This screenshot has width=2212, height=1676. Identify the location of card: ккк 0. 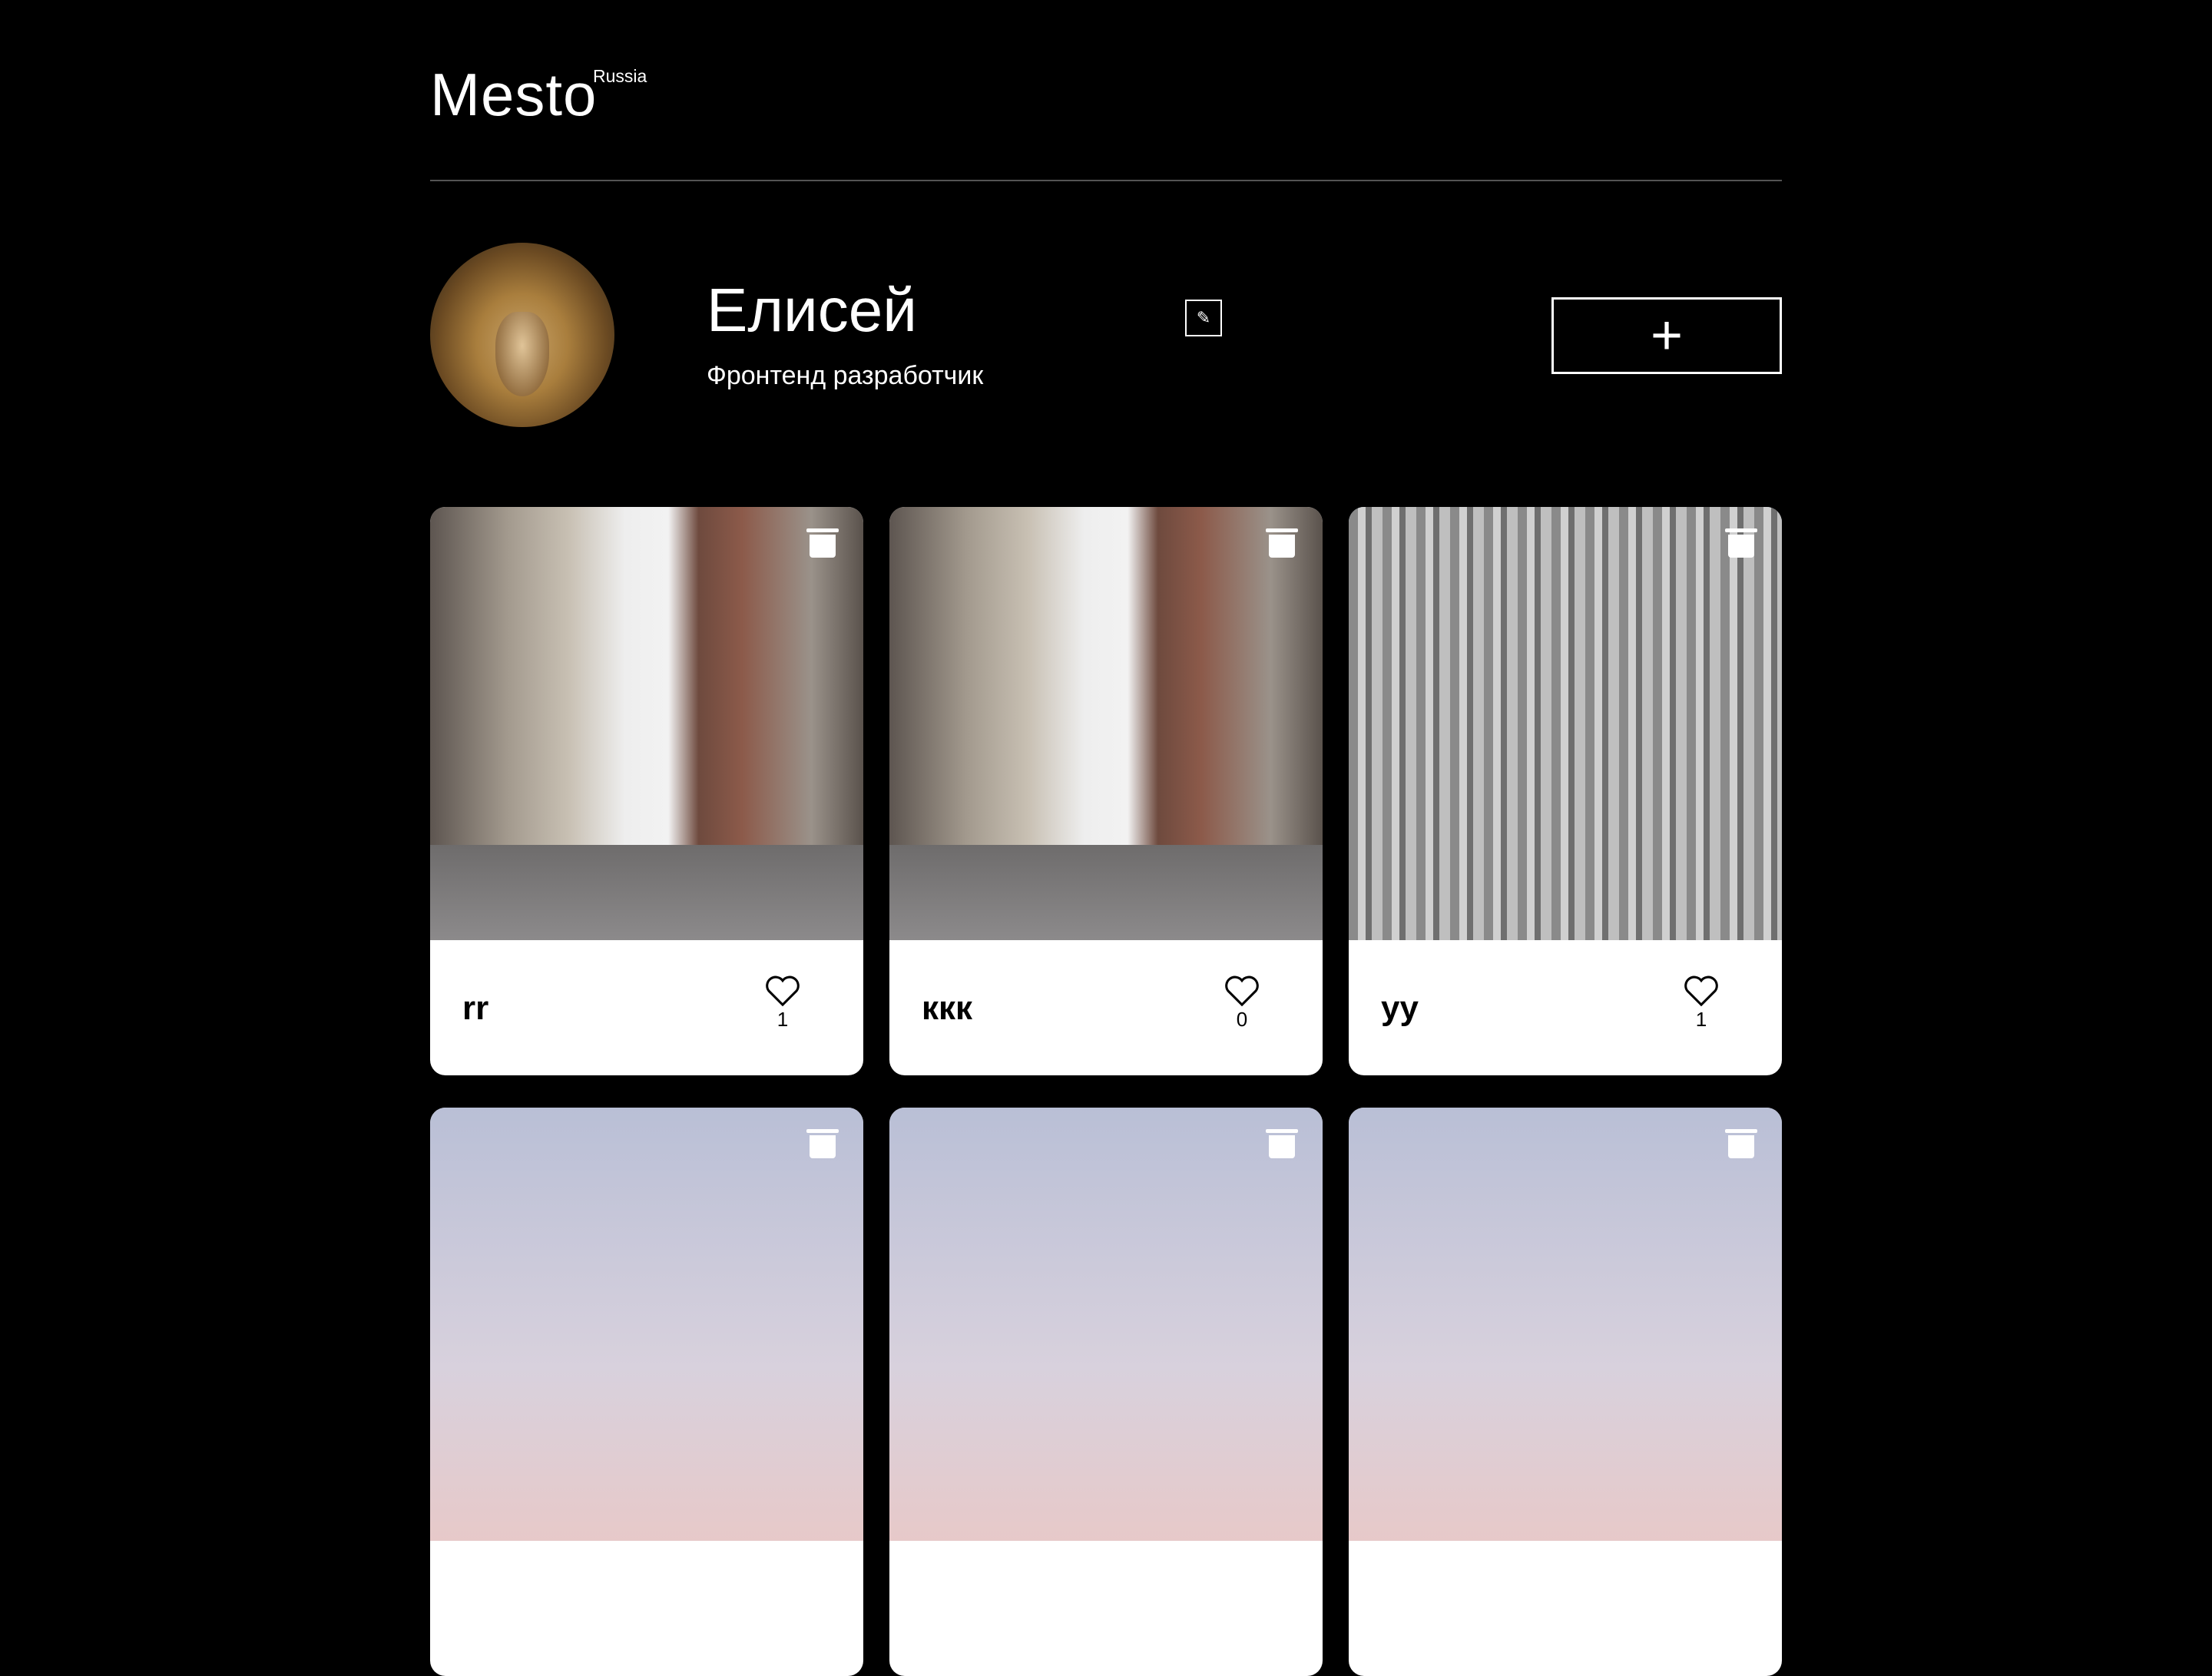
(1106, 791).